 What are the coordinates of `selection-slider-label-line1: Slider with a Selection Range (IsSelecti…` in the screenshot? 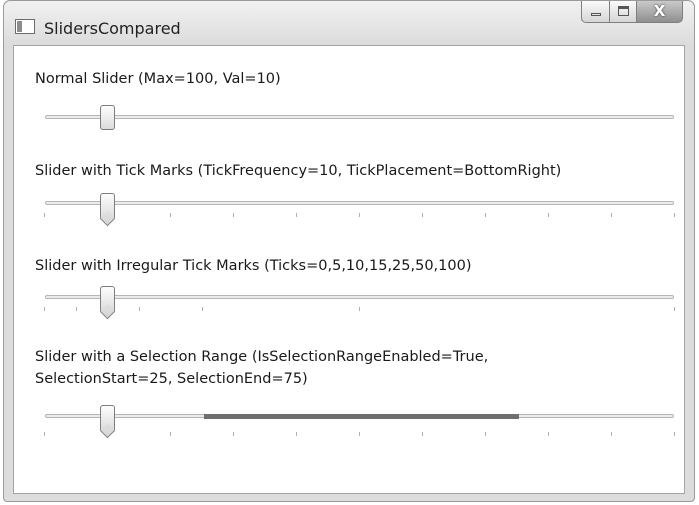 It's located at (262, 357).